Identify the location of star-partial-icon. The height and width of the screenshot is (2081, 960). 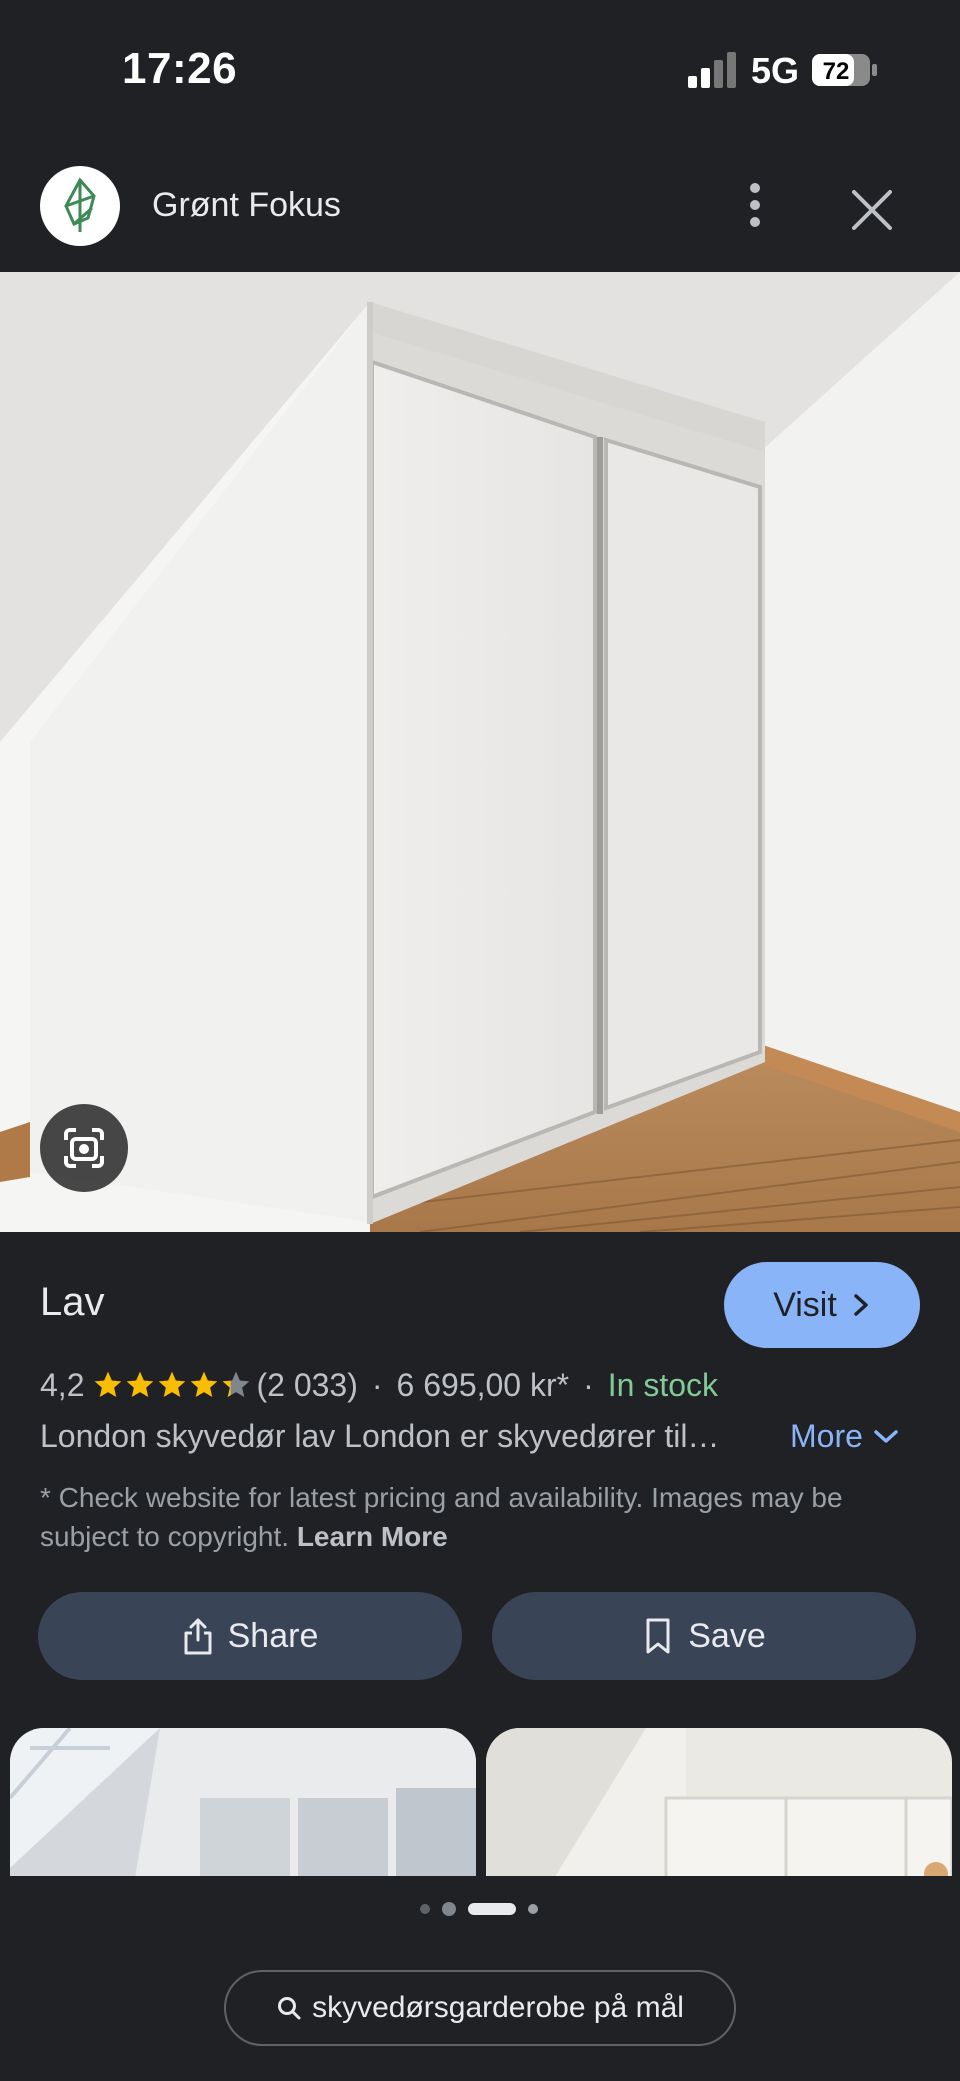
(236, 1384).